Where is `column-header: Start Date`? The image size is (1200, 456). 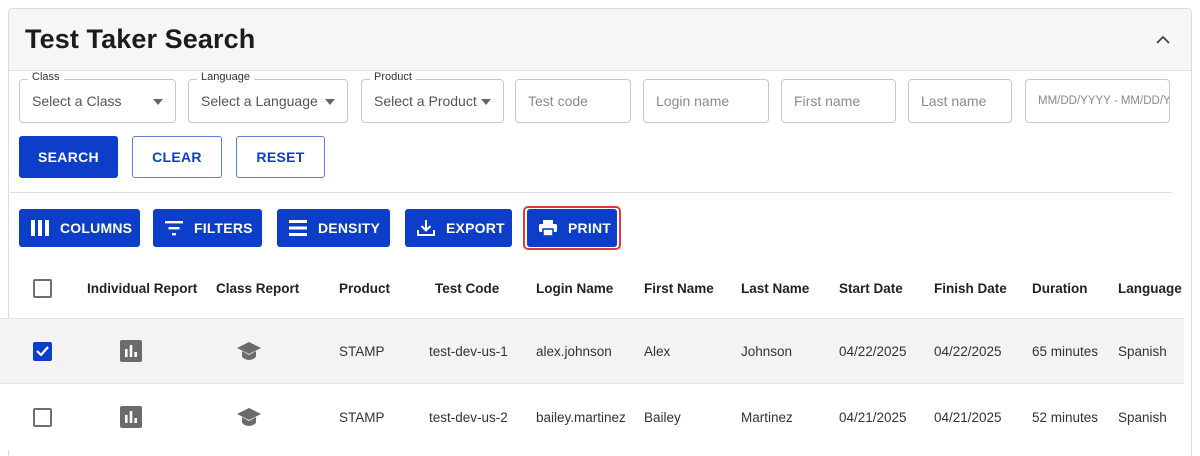
column-header: Start Date is located at coordinates (871, 288).